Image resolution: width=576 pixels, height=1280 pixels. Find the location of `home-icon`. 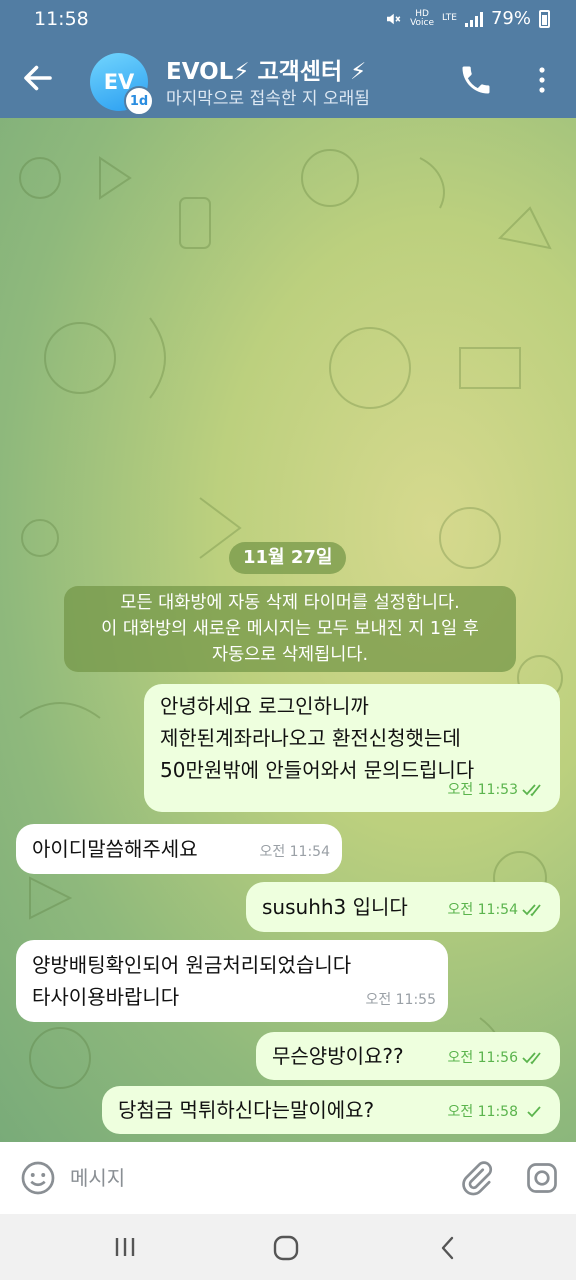

home-icon is located at coordinates (286, 1248).